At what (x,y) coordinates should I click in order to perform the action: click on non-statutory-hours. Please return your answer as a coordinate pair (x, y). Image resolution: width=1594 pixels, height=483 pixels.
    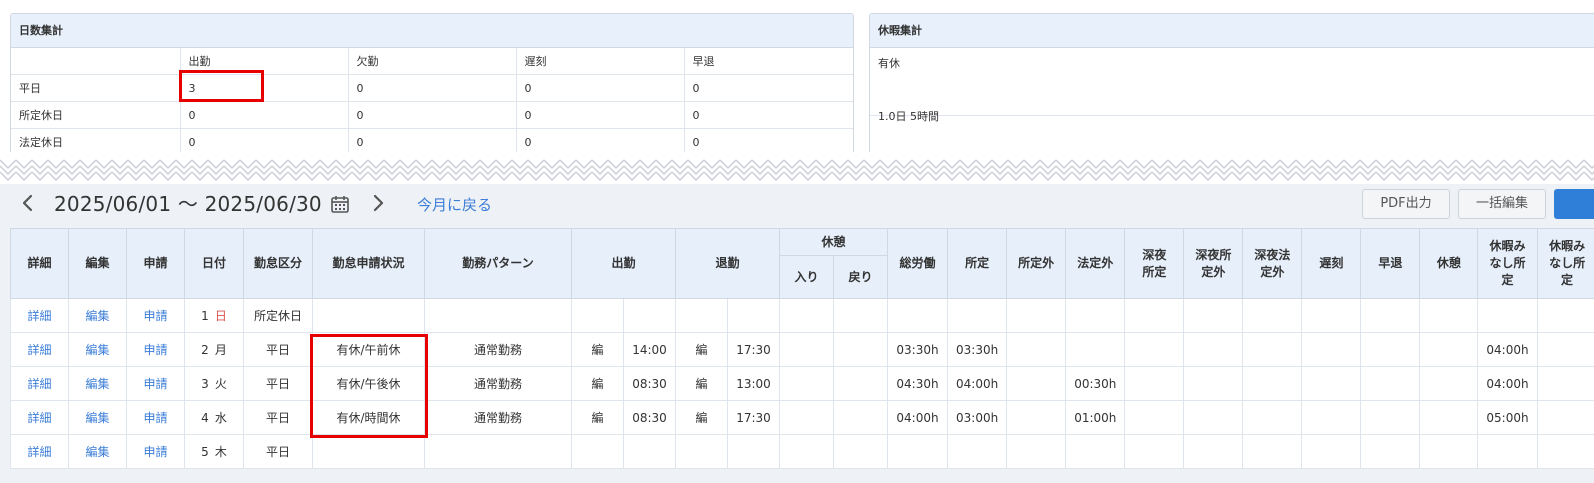
    Looking at the image, I should click on (1095, 315).